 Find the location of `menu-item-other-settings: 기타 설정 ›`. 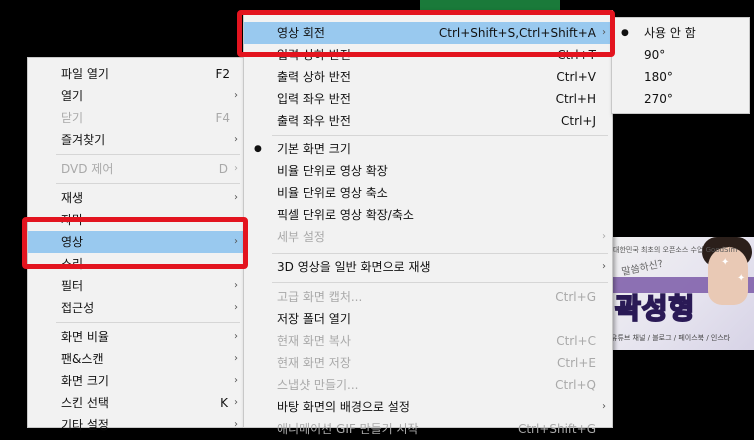

menu-item-other-settings: 기타 설정 › is located at coordinates (136, 425).